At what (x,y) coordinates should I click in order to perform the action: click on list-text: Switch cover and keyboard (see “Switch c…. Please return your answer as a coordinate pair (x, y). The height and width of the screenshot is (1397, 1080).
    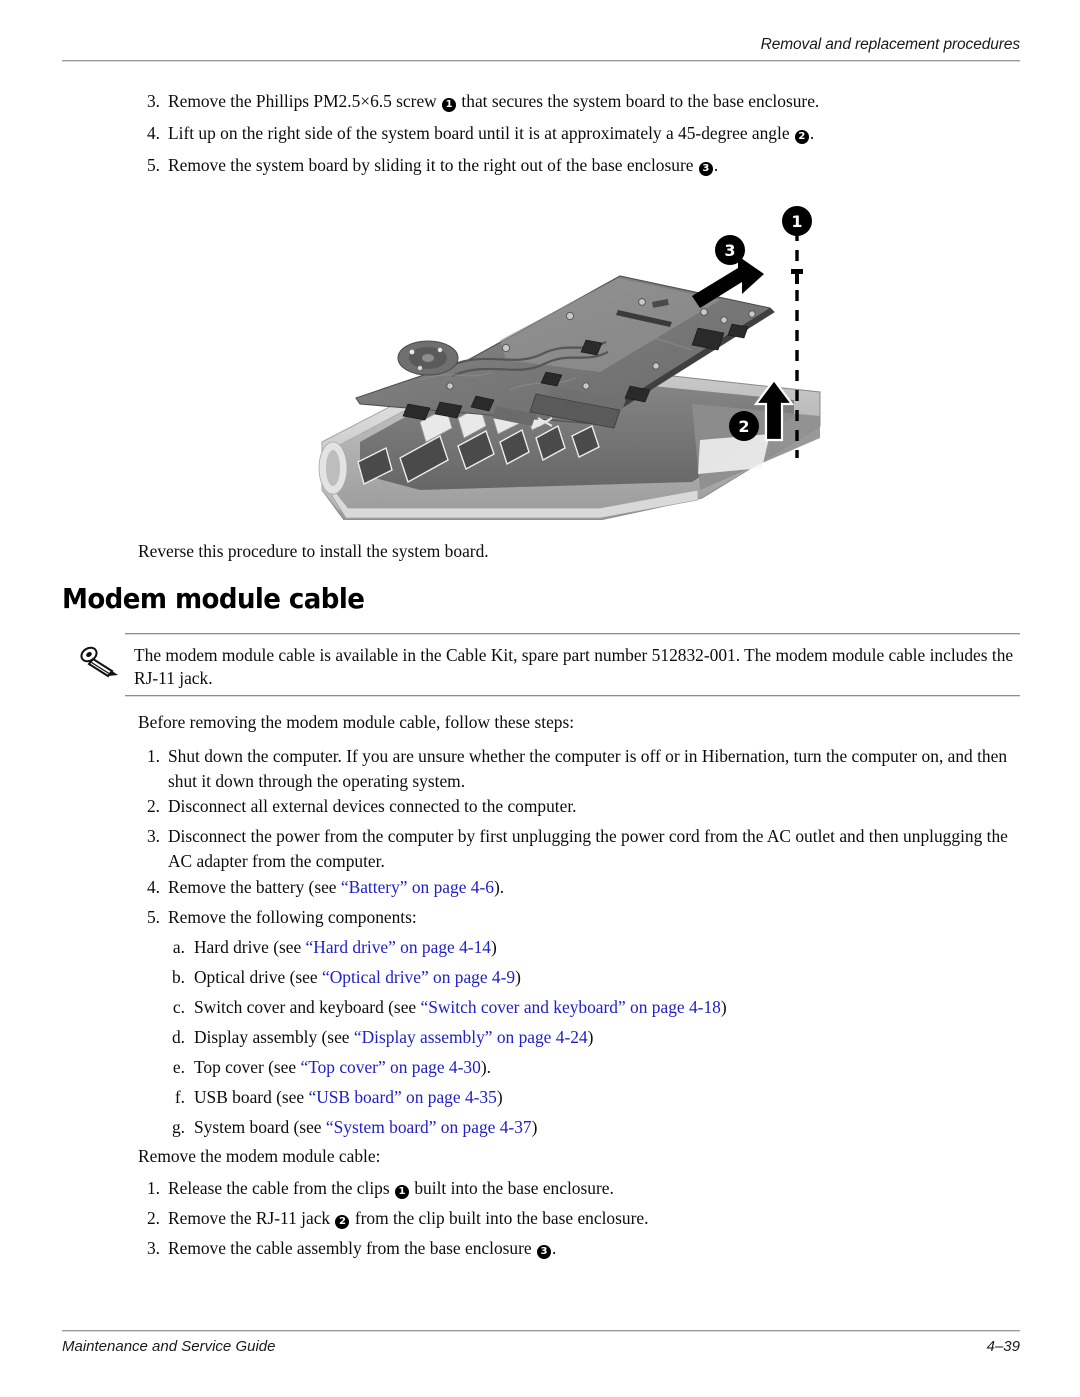
    Looking at the image, I should click on (609, 1007).